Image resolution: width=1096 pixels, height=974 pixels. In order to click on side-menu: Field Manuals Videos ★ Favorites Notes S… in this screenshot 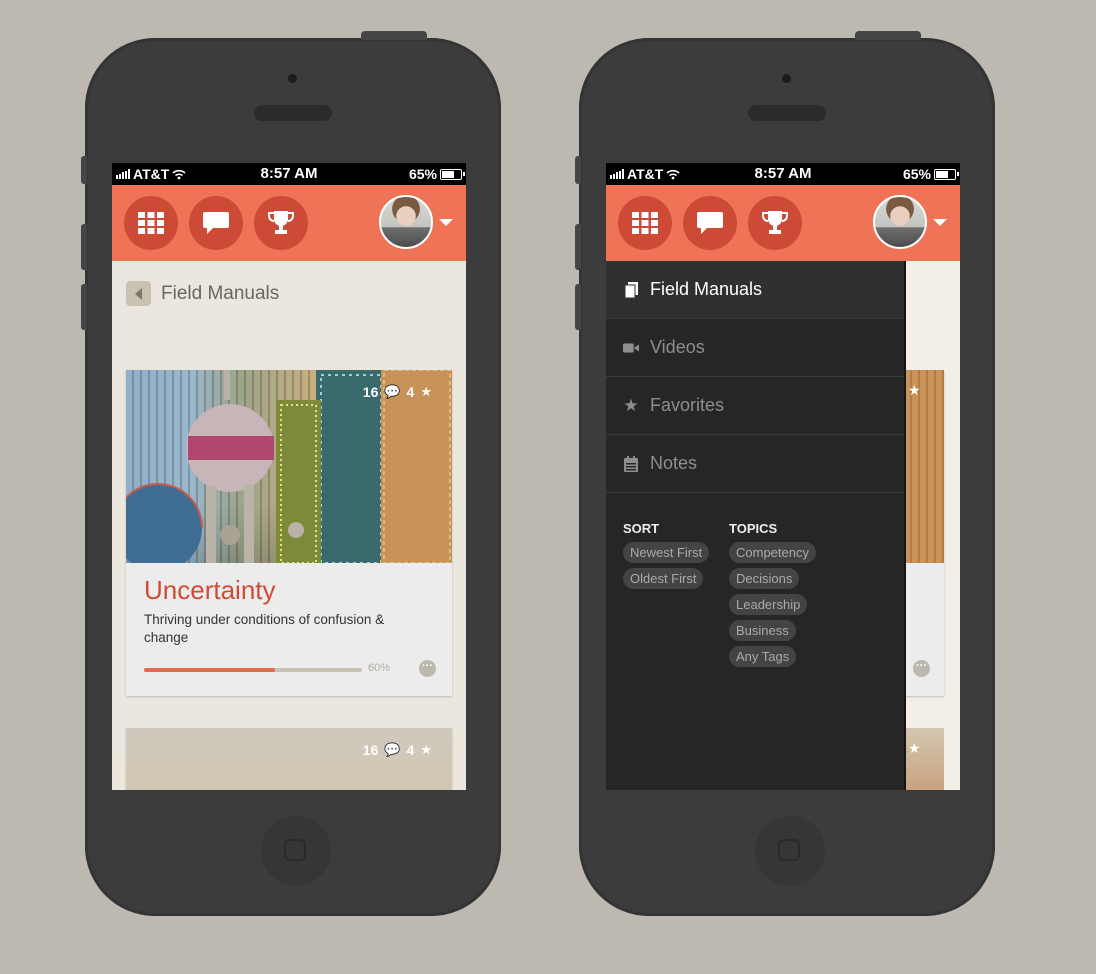, I will do `click(756, 525)`.